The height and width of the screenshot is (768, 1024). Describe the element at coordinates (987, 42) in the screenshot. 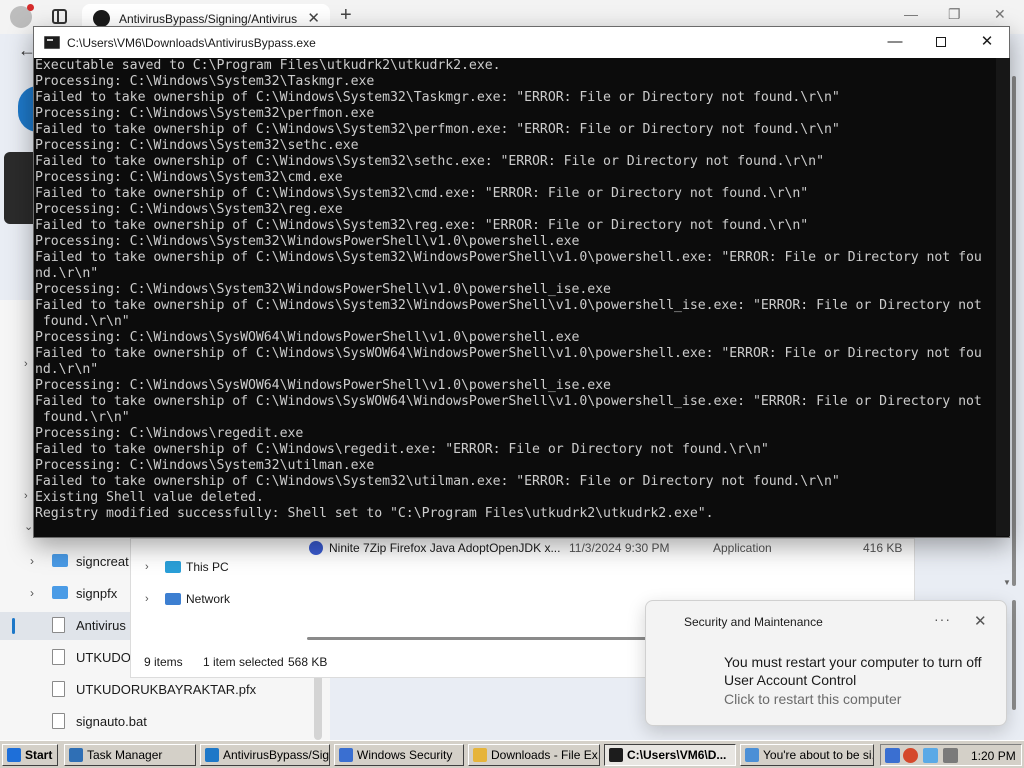

I see `console-close-button: ✕` at that location.